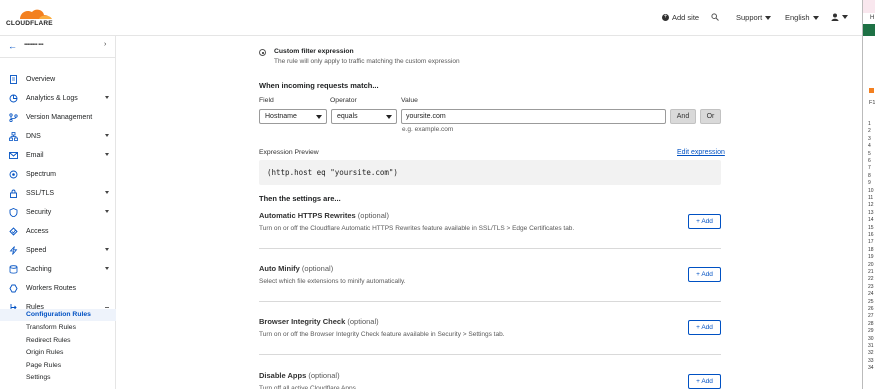 This screenshot has width=875, height=389. I want to click on add-site-link: + Add site, so click(680, 17).